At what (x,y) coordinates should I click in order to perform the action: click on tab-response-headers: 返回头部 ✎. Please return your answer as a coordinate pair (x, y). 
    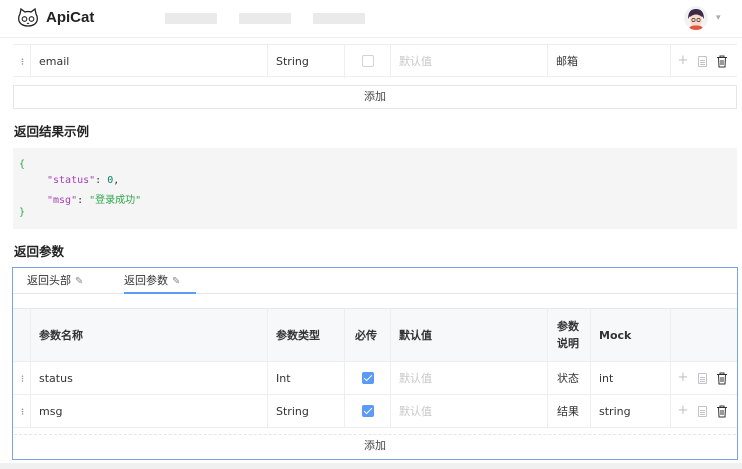
    Looking at the image, I should click on (55, 280).